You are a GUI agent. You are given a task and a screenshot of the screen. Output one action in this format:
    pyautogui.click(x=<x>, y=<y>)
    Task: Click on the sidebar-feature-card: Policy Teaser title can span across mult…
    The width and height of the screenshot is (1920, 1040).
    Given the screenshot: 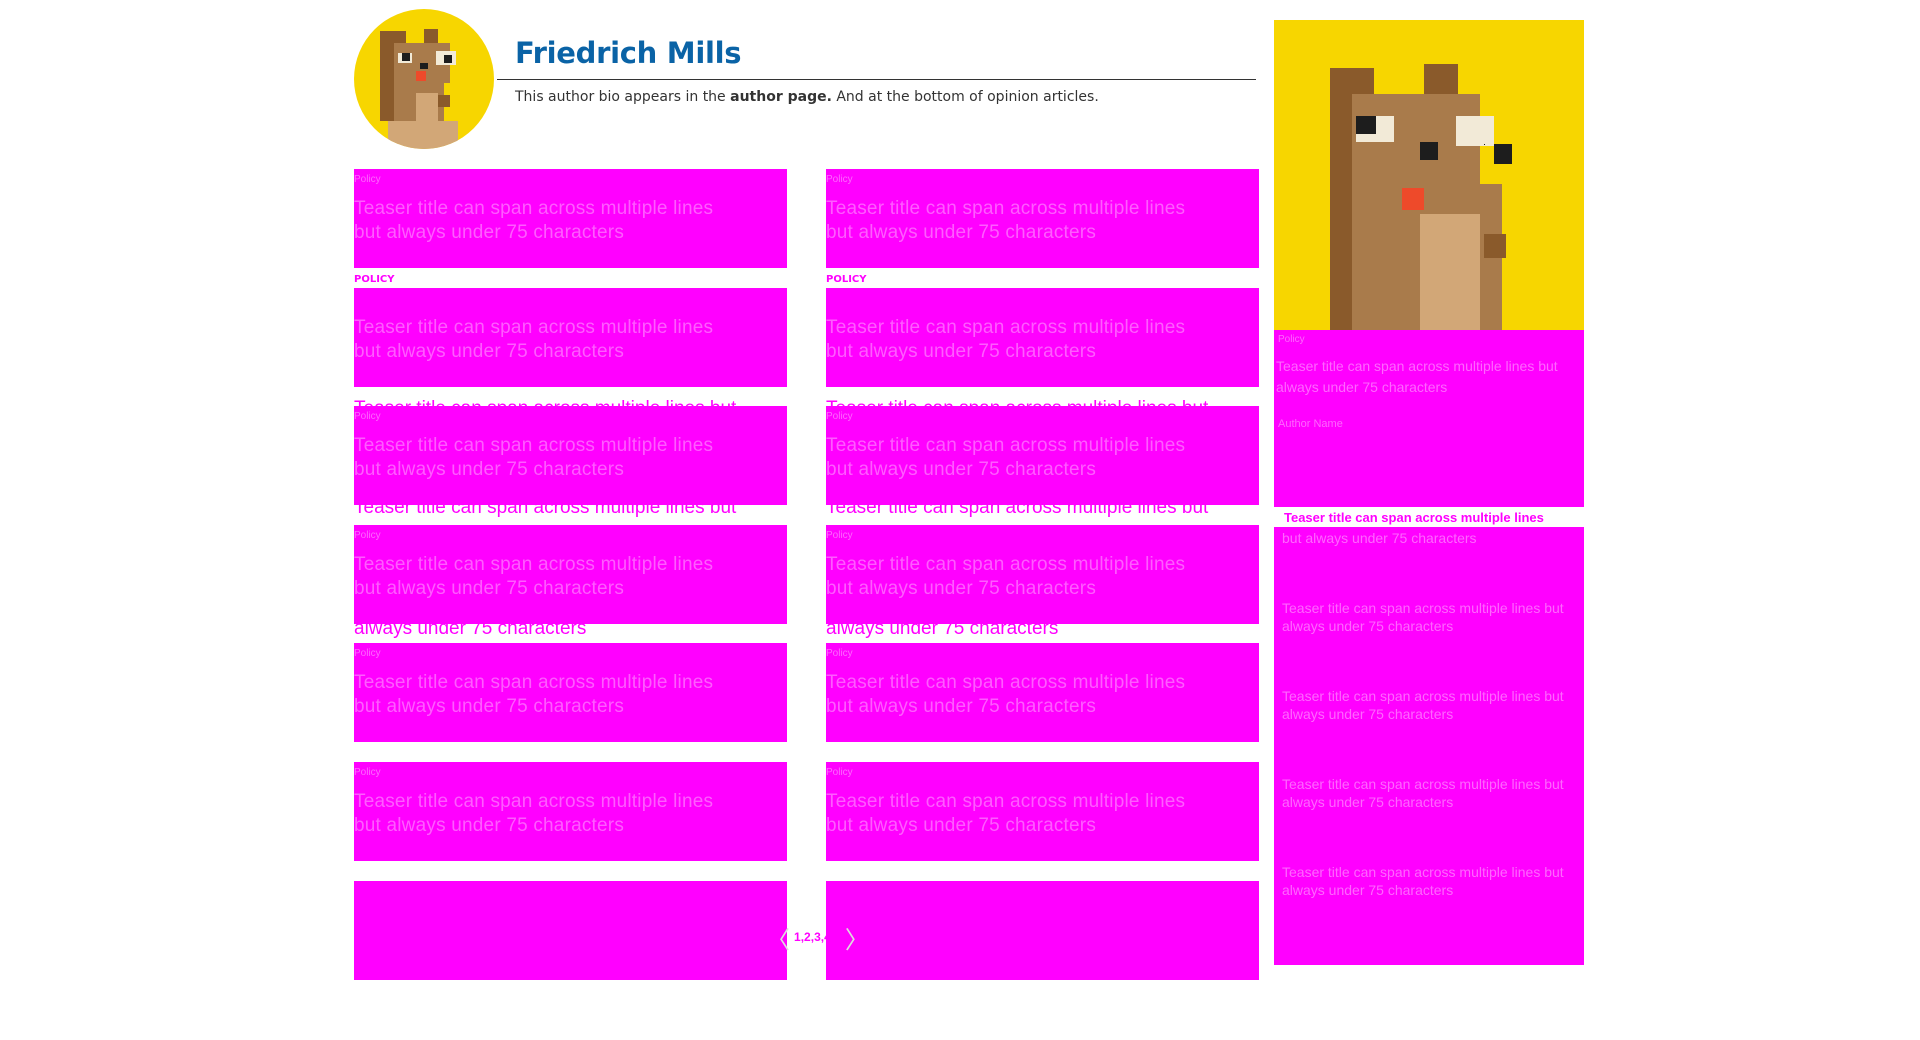 What is the action you would take?
    pyautogui.click(x=1429, y=418)
    